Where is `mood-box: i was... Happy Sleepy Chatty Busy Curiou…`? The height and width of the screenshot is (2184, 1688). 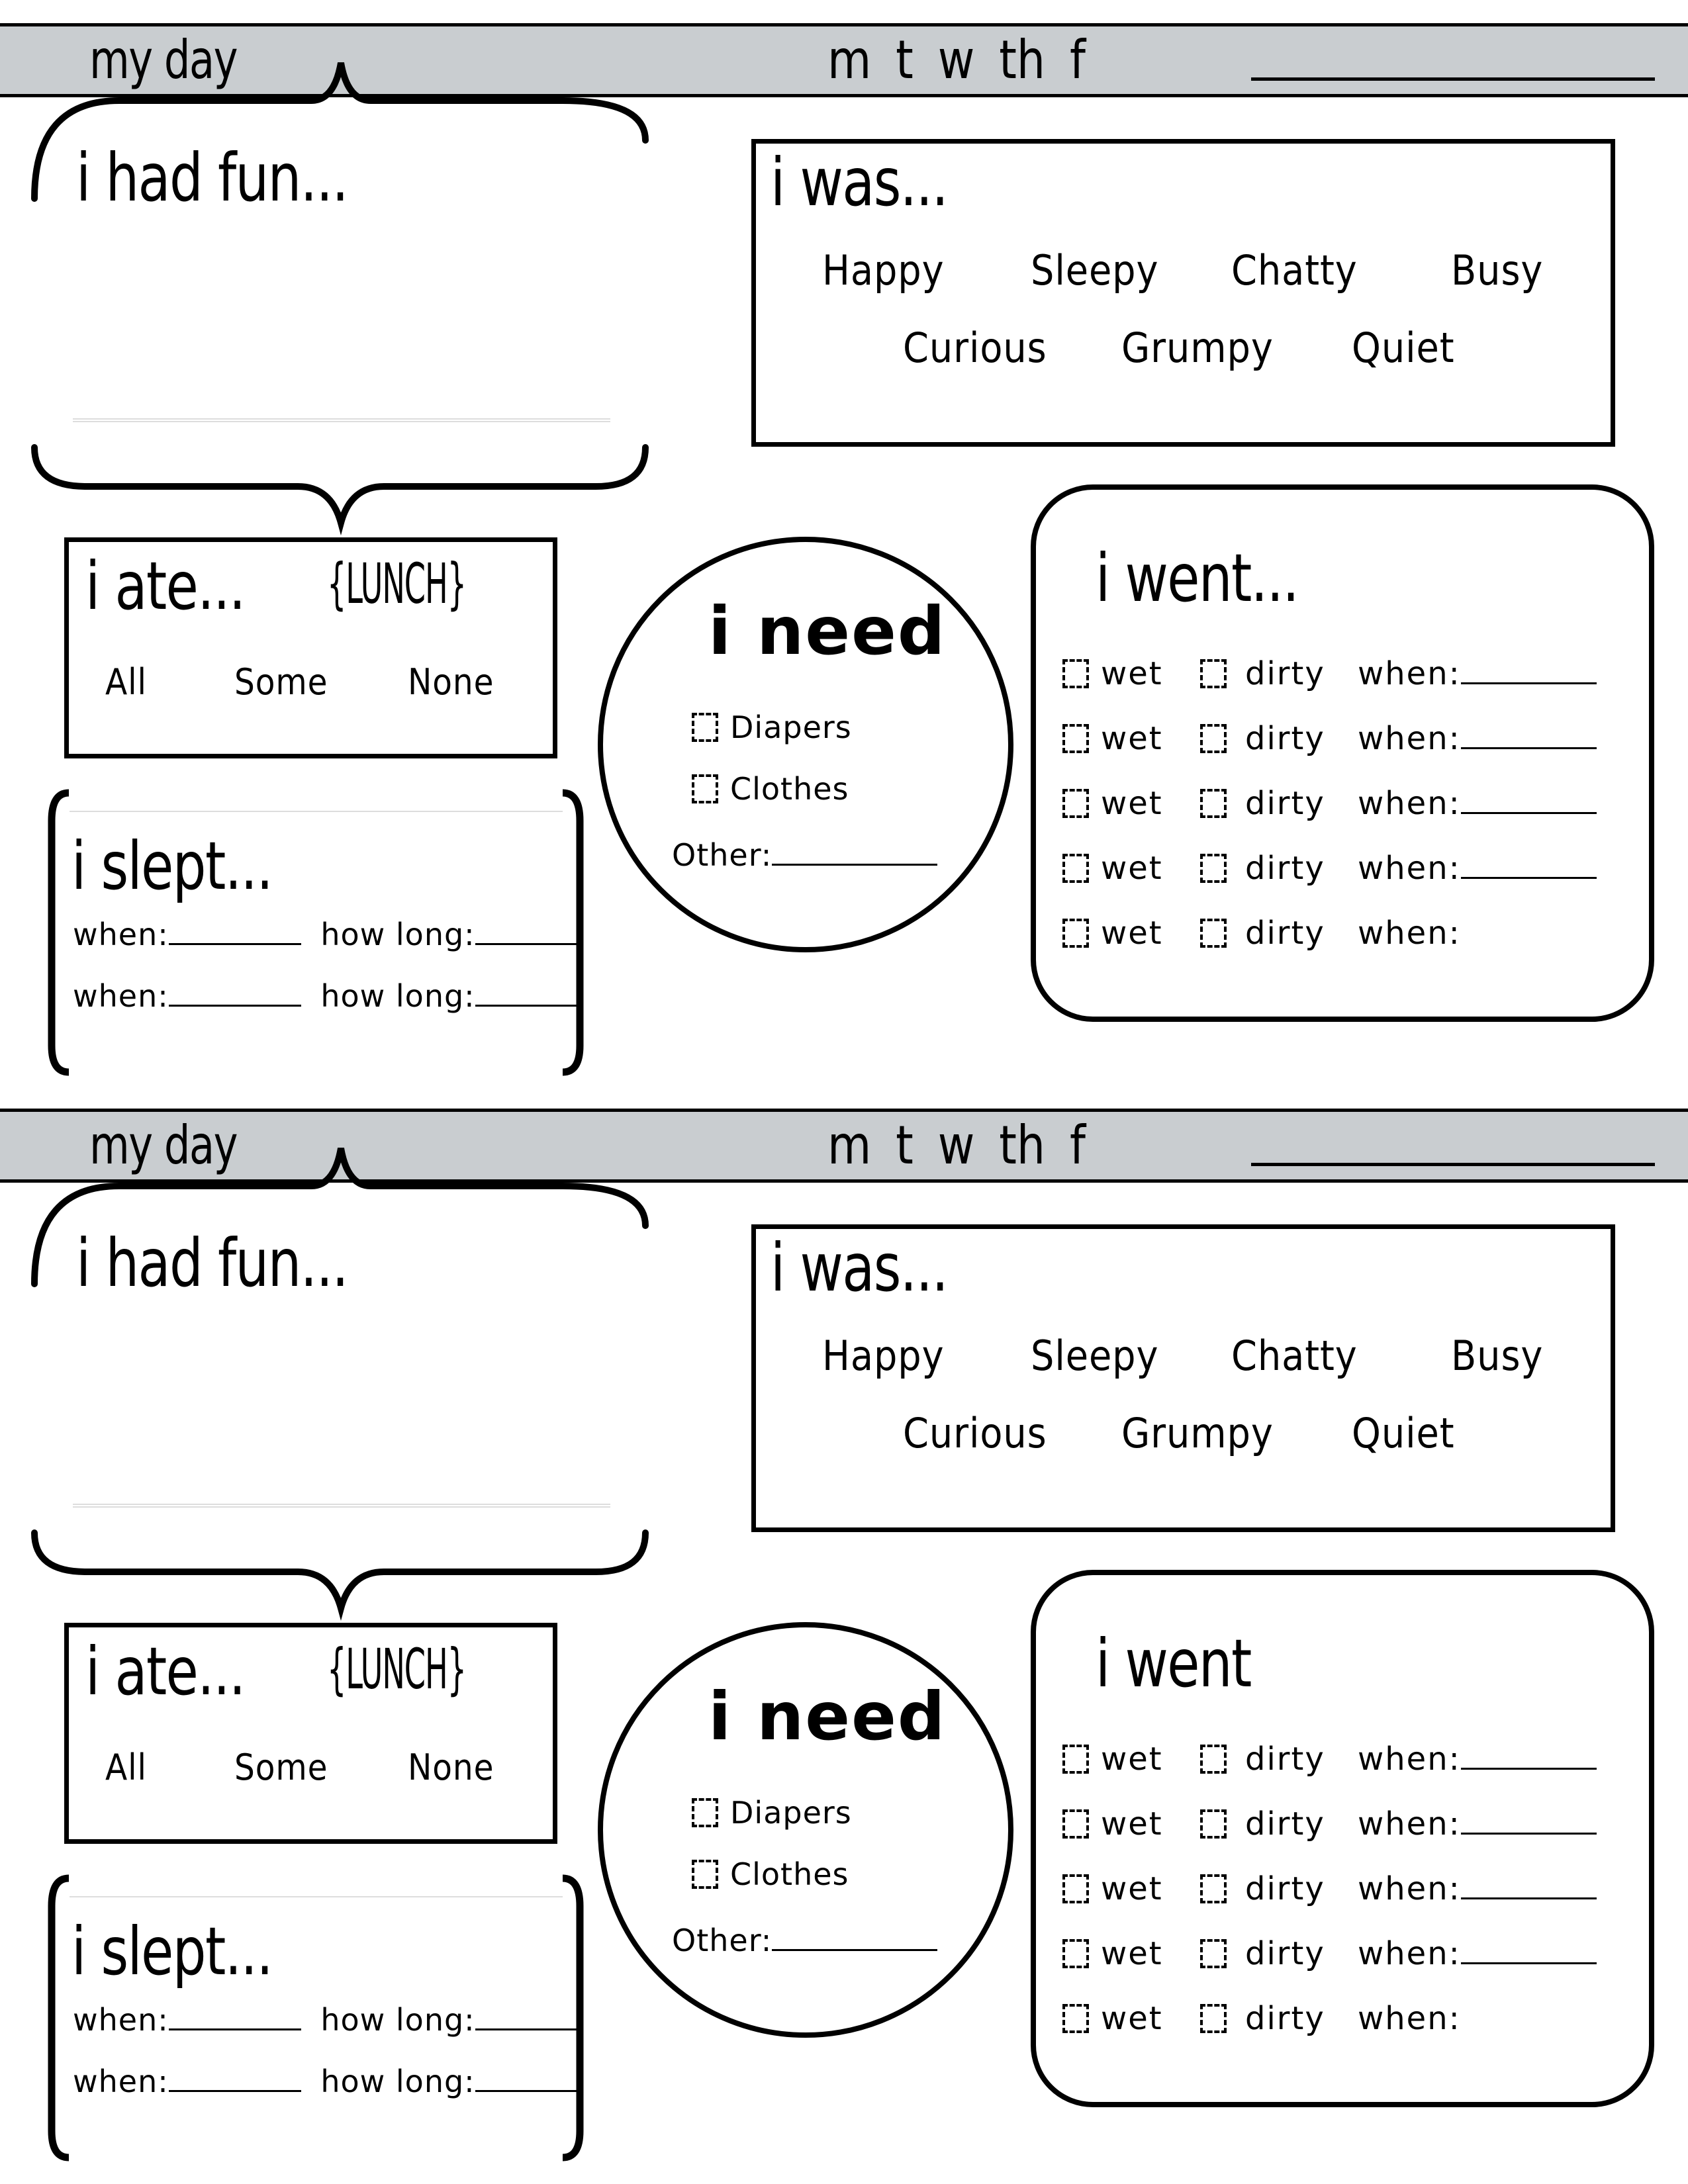
mood-box: i was... Happy Sleepy Chatty Busy Curiou… is located at coordinates (1183, 1378).